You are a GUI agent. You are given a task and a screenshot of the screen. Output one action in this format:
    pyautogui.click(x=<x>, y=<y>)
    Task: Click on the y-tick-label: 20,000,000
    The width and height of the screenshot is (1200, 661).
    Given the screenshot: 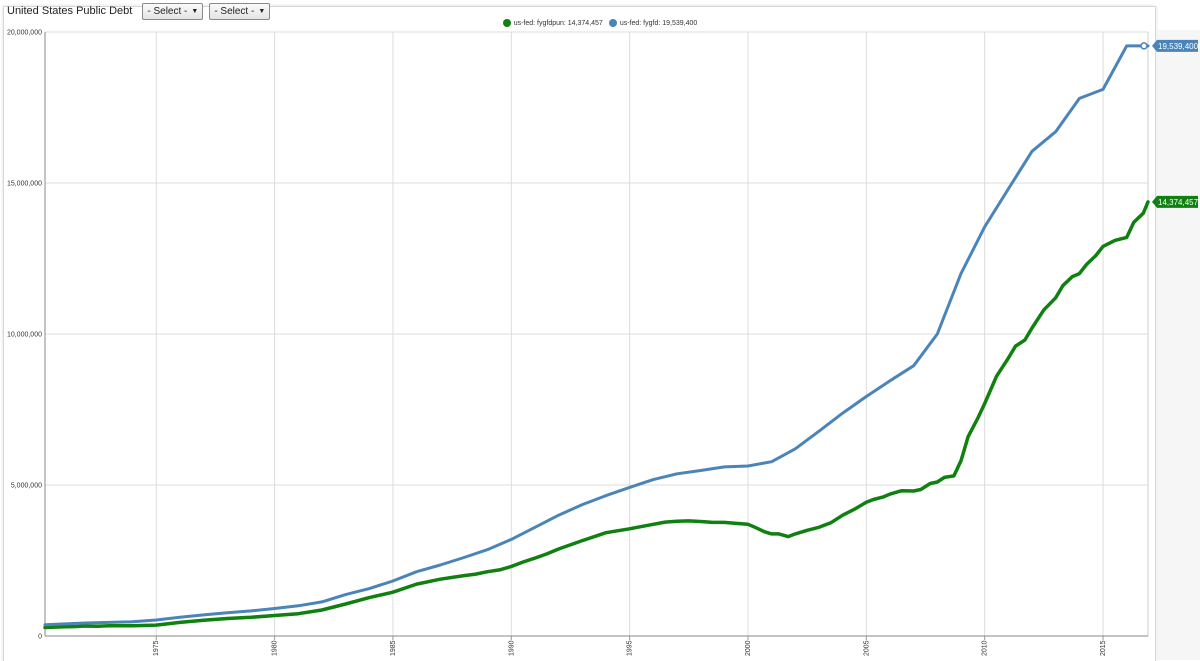 What is the action you would take?
    pyautogui.click(x=24, y=33)
    